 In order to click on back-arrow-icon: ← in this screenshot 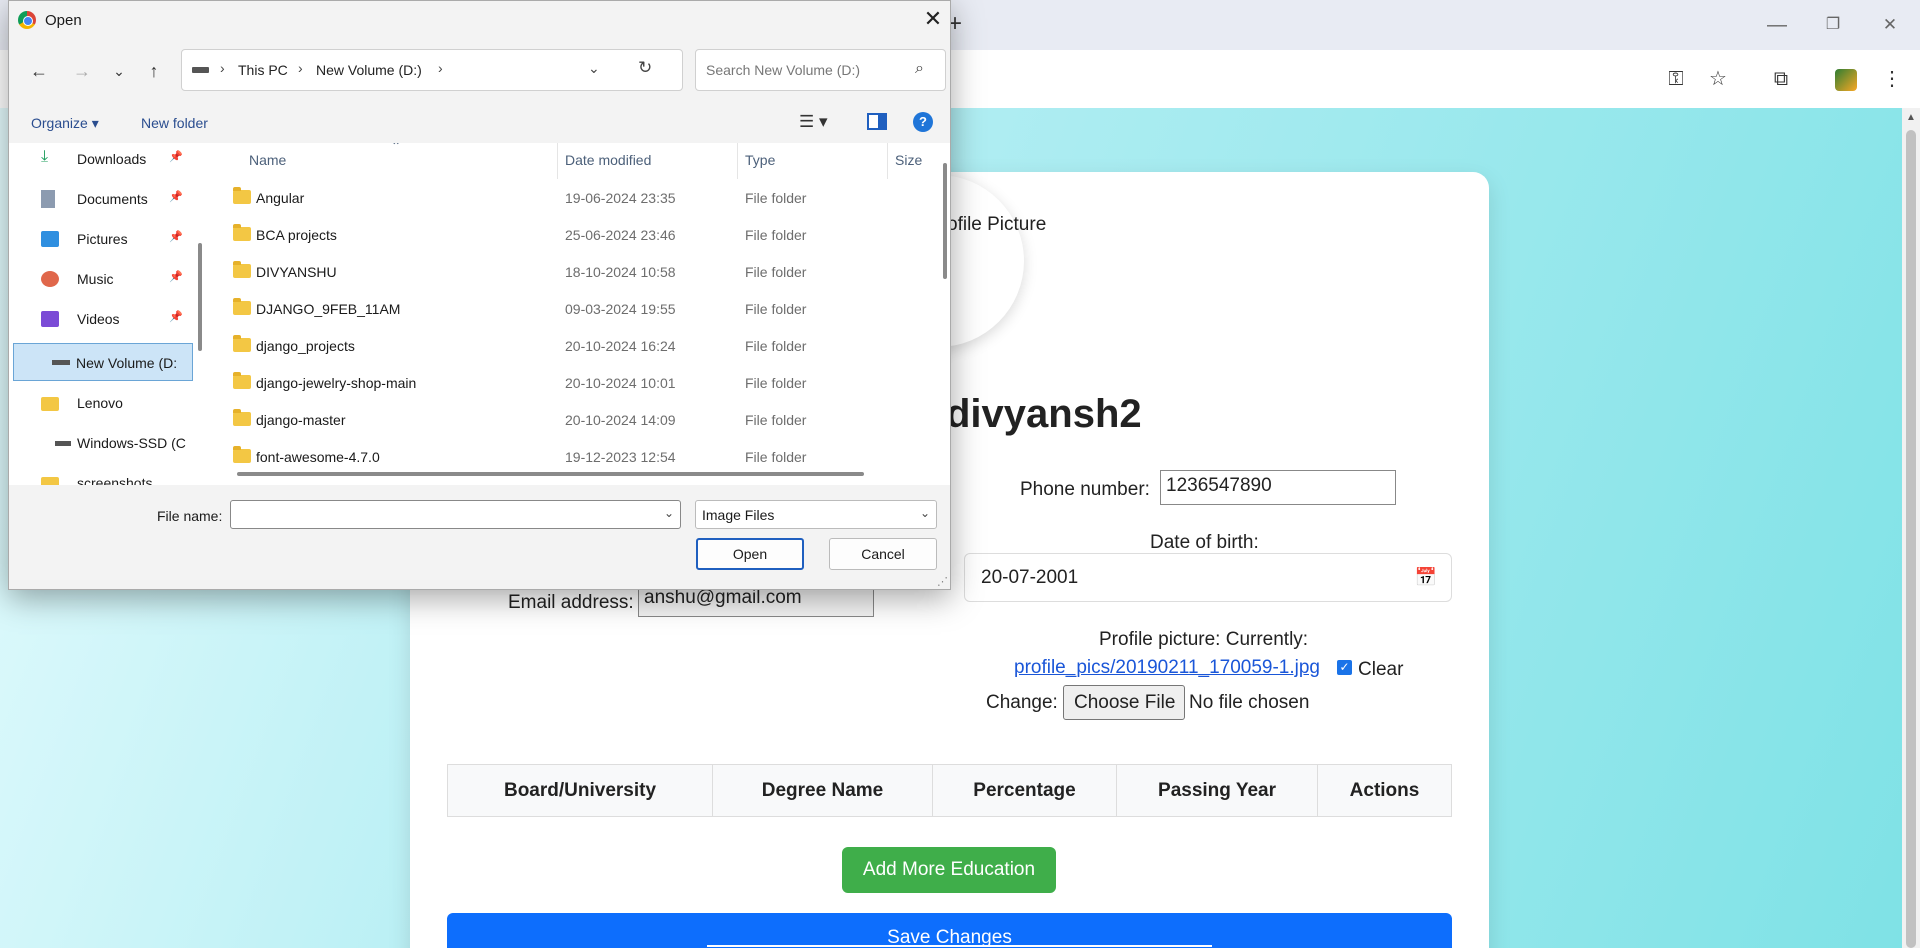, I will do `click(39, 71)`.